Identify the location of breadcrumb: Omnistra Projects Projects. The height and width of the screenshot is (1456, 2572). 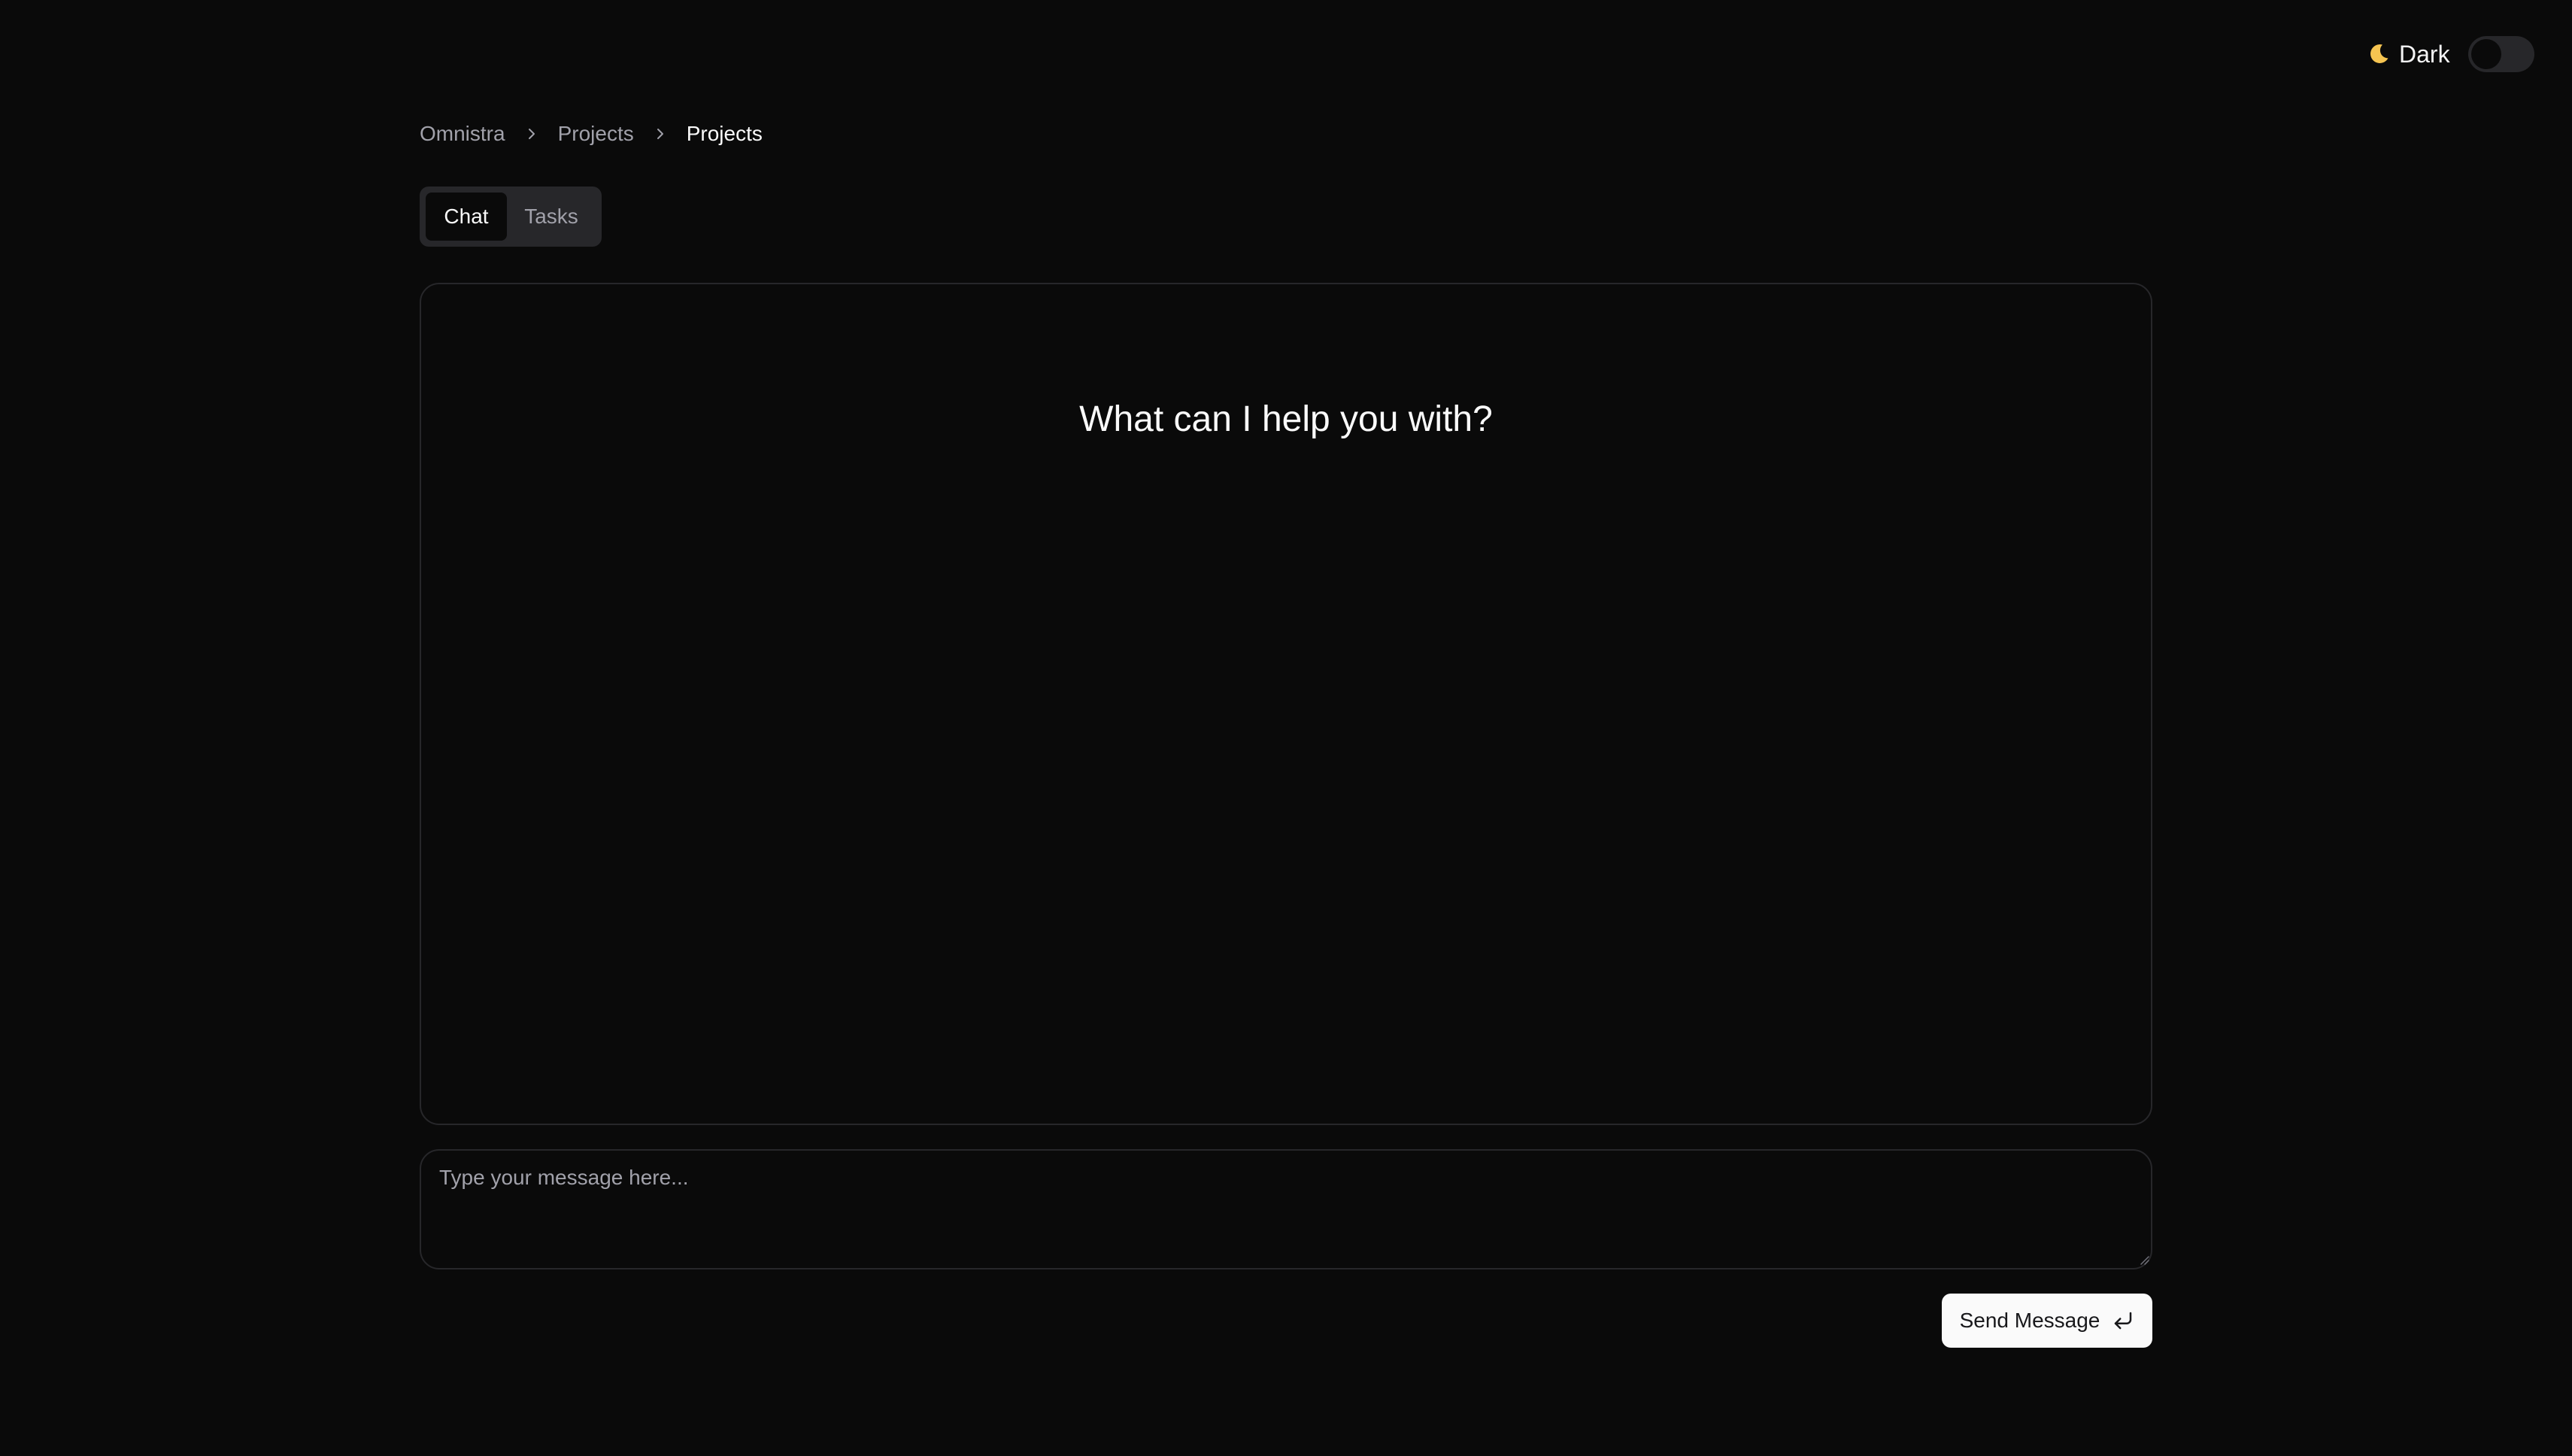
(591, 134).